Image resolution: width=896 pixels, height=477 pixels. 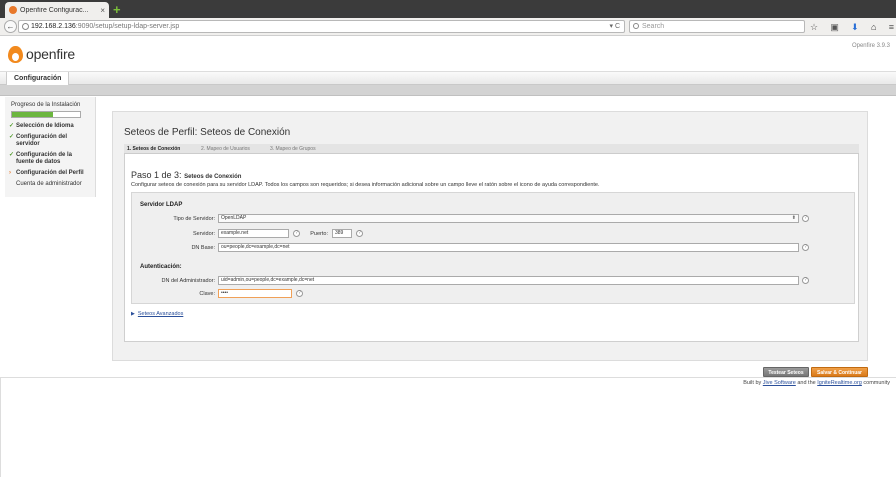 What do you see at coordinates (855, 27) in the screenshot?
I see `download-icon: ⬇` at bounding box center [855, 27].